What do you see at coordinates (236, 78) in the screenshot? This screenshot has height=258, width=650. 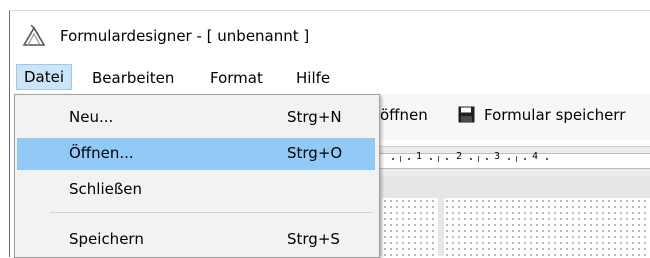 I see `menu-format: Format` at bounding box center [236, 78].